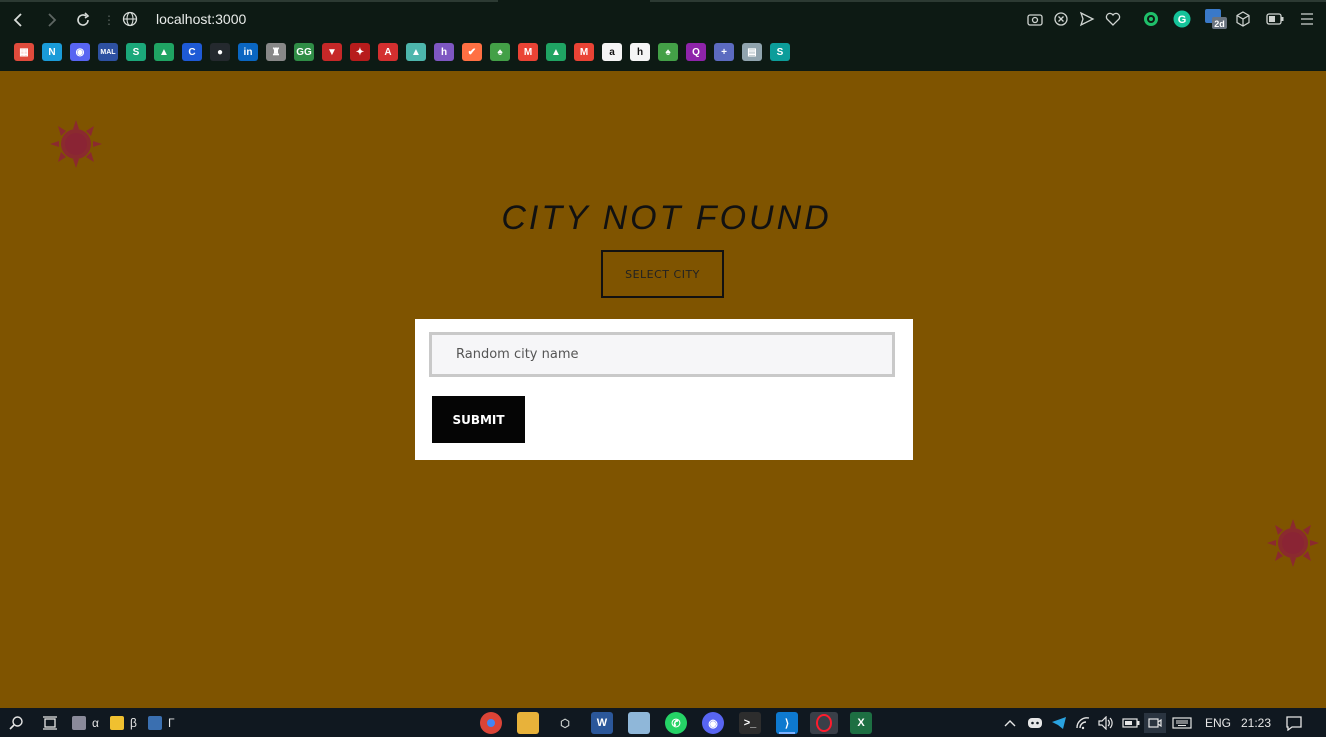 This screenshot has width=1326, height=737. I want to click on active-indicator, so click(787, 733).